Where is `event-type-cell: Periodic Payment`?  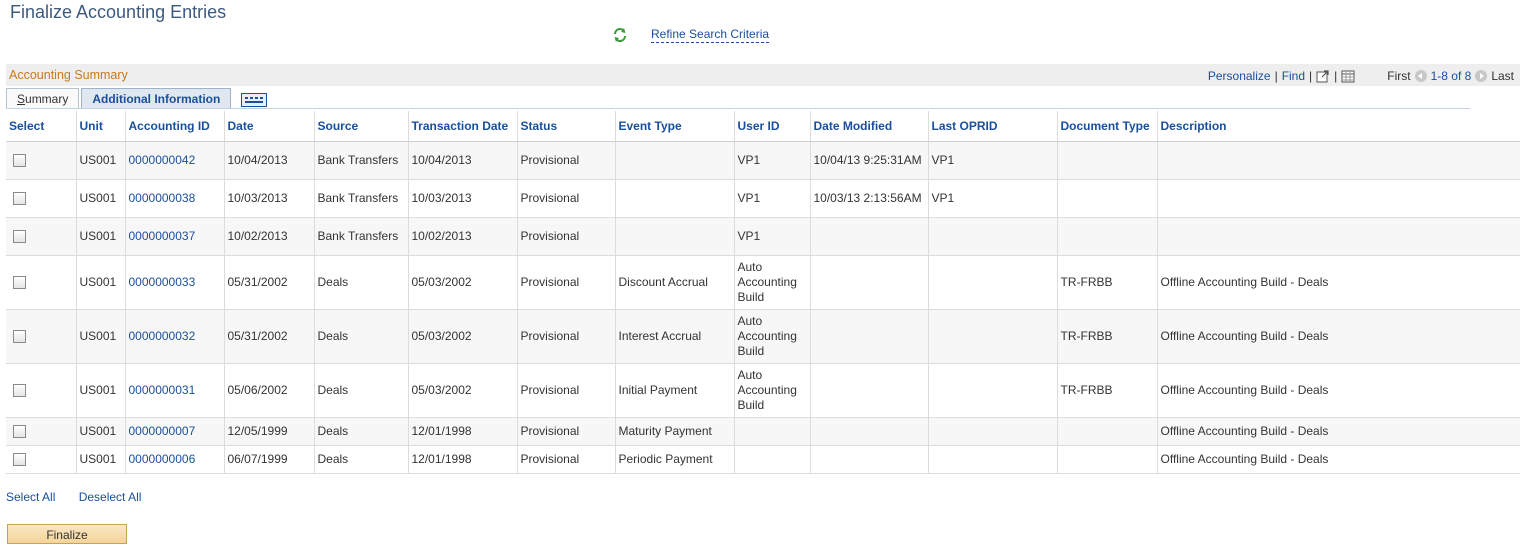
event-type-cell: Periodic Payment is located at coordinates (674, 459).